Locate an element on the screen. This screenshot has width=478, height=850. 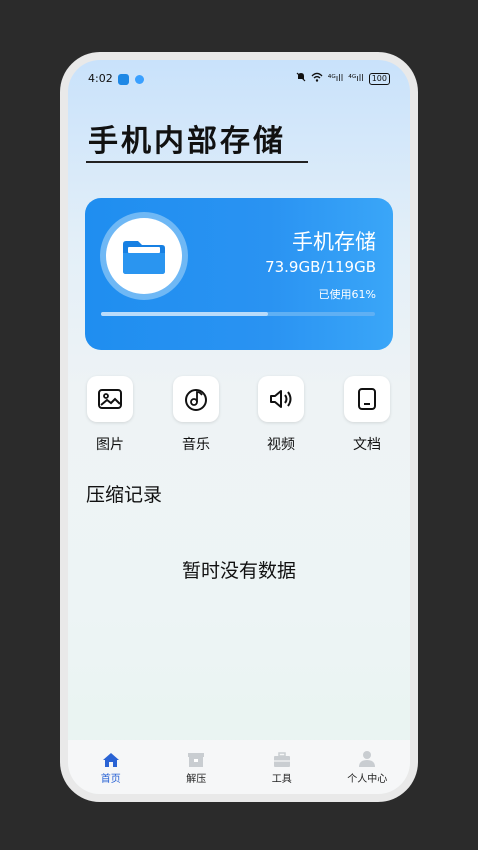
nav-profile: 个人中心 is located at coordinates (367, 767).